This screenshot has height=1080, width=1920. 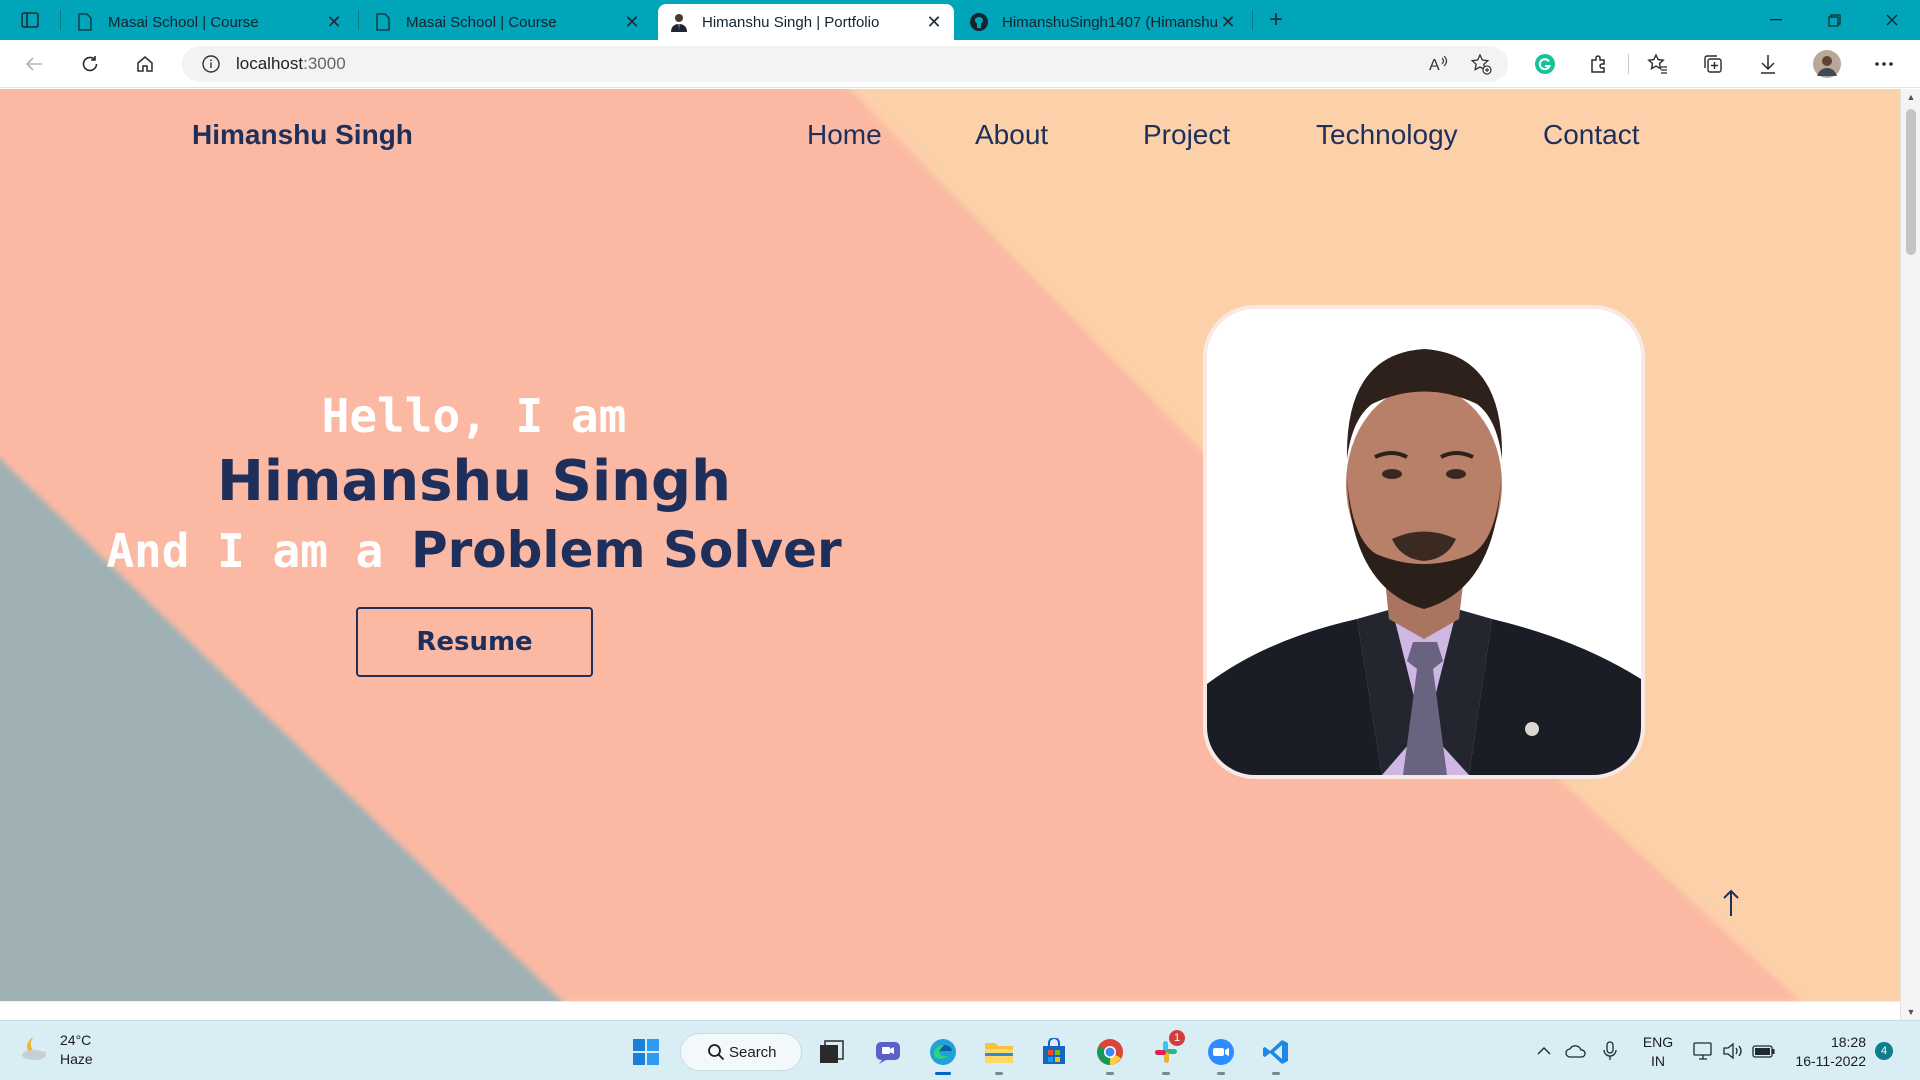 I want to click on avatar-icon, so click(x=679, y=22).